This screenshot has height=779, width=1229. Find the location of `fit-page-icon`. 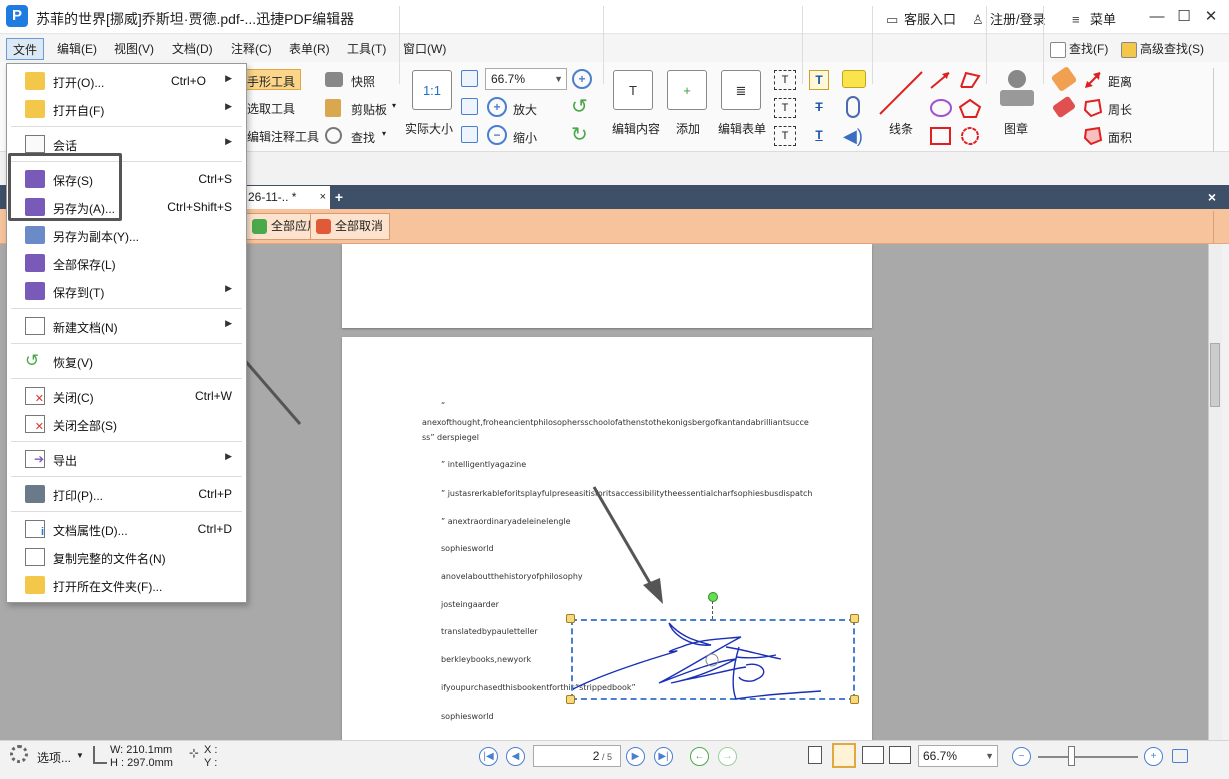

fit-page-icon is located at coordinates (469, 78).